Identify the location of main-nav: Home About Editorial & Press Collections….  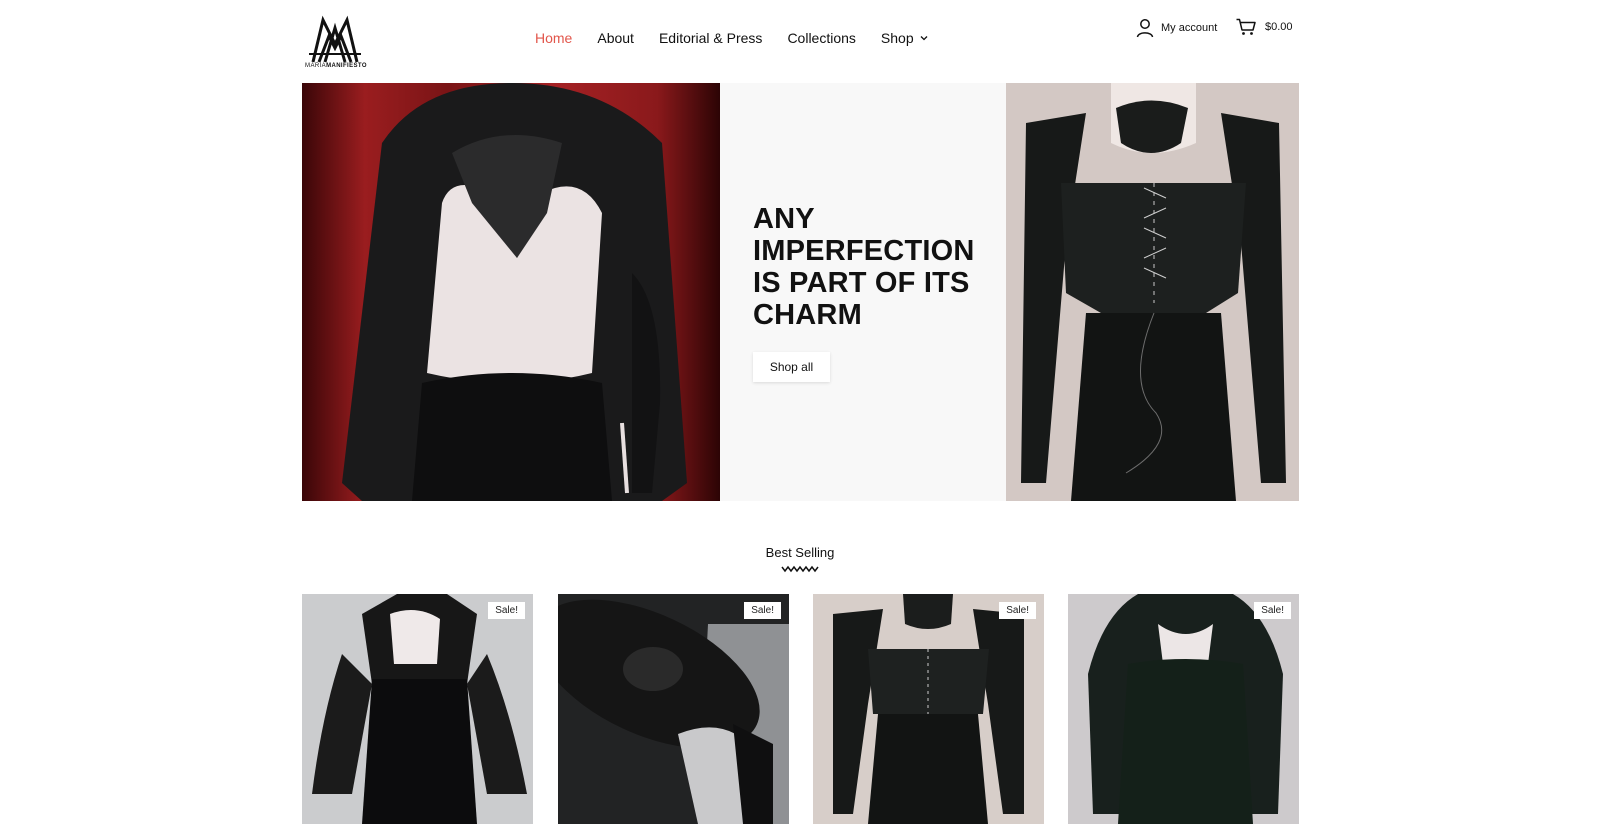
(744, 38).